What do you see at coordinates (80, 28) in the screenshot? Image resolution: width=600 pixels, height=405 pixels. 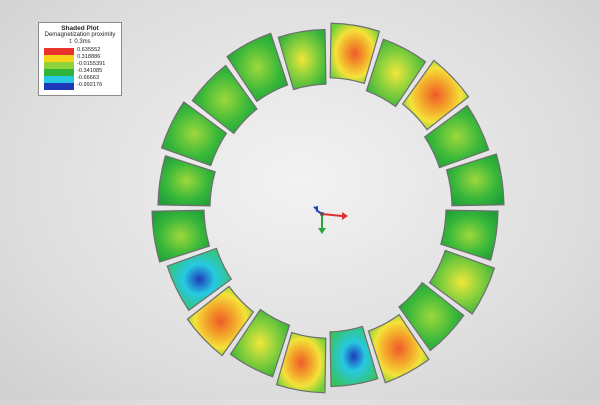 I see `legend-title: Shaded Plot` at bounding box center [80, 28].